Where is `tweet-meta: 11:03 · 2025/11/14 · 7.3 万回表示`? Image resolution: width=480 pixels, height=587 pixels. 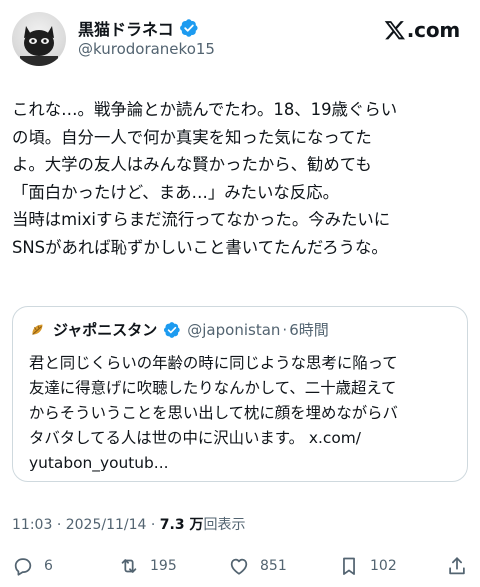 tweet-meta: 11:03 · 2025/11/14 · 7.3 万回表示 is located at coordinates (128, 524).